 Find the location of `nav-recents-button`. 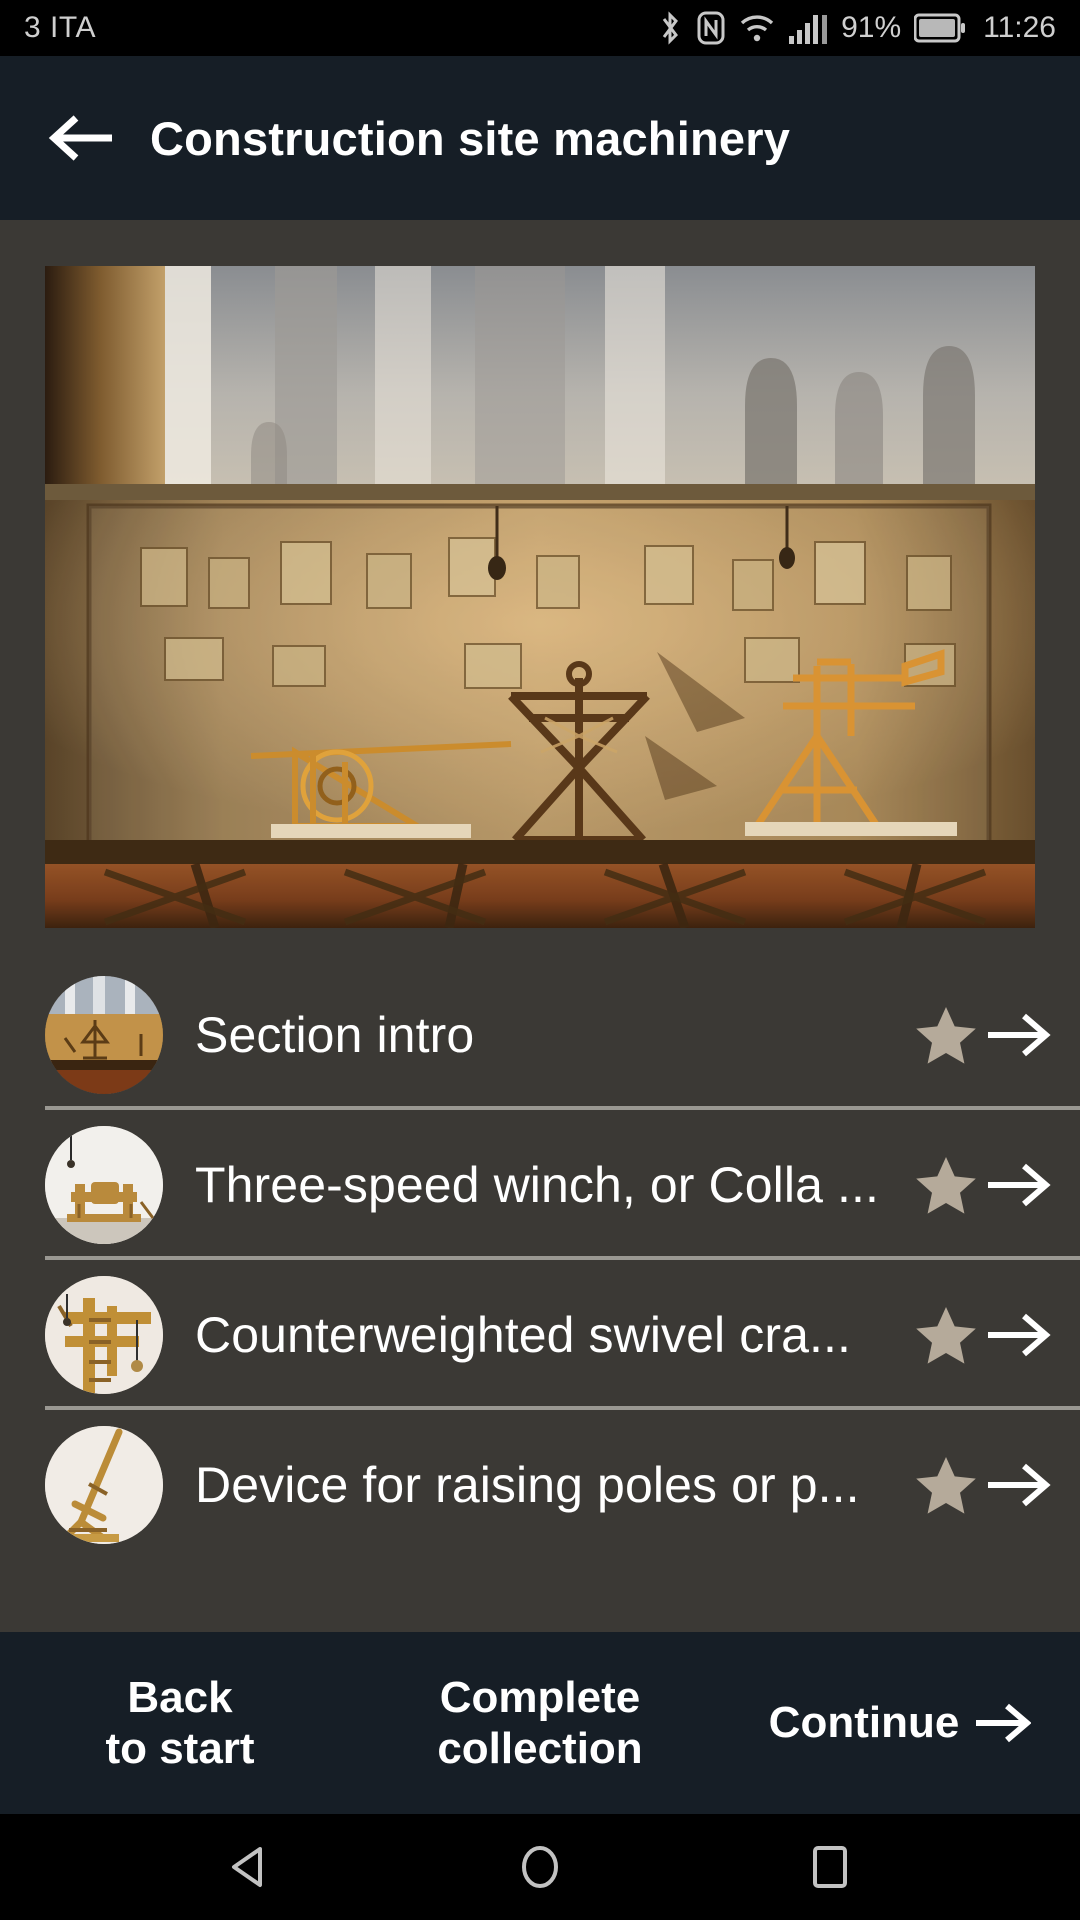

nav-recents-button is located at coordinates (830, 1867).